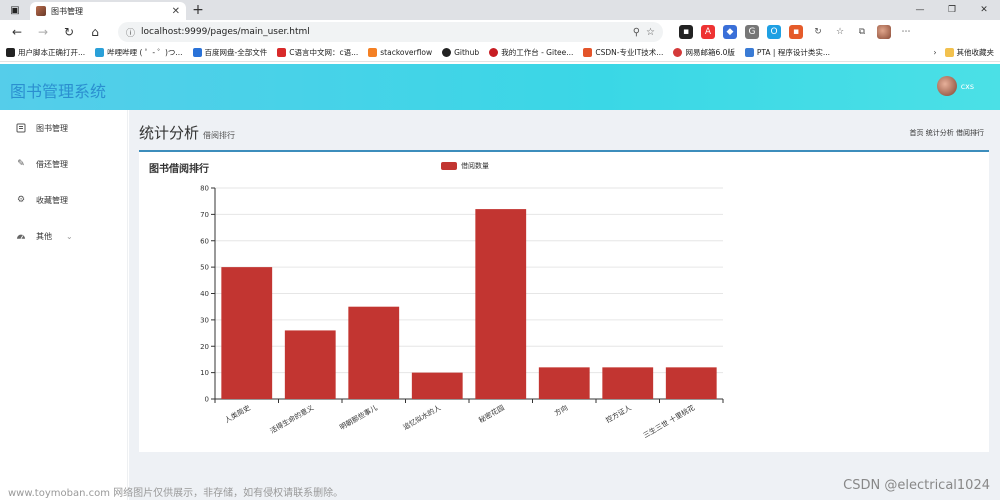  What do you see at coordinates (969, 52) in the screenshot?
I see `other-bookmarks: 其他收藏夹` at bounding box center [969, 52].